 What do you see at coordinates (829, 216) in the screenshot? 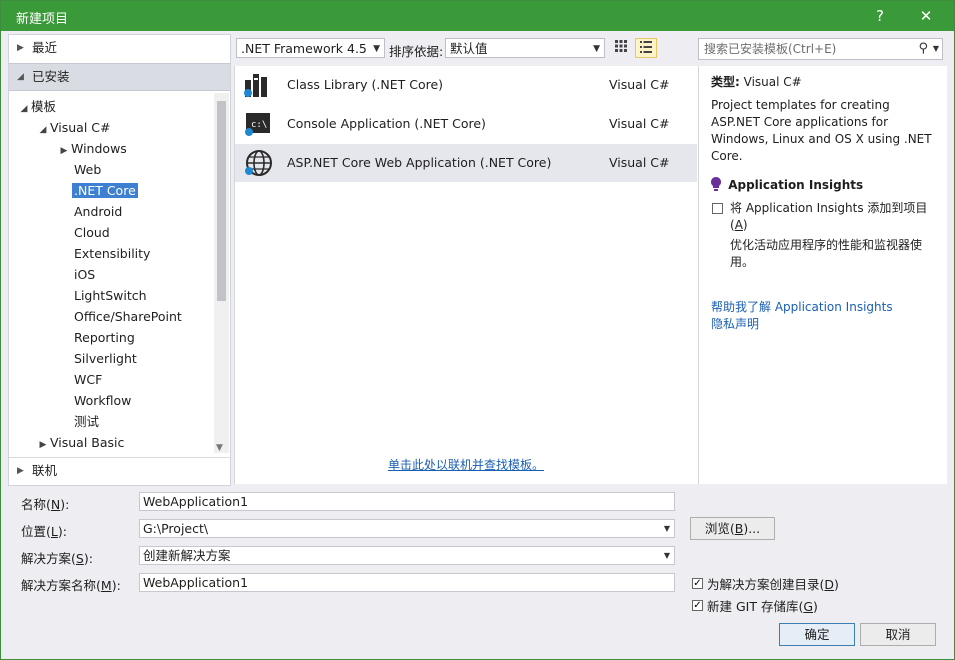
I see `add-ai-label: 将 Application Insights 添加到项目(A)` at bounding box center [829, 216].